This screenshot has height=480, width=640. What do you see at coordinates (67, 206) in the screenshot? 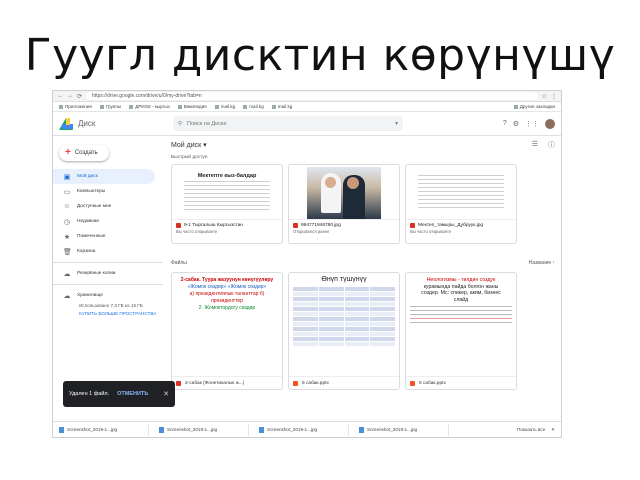
I see `shared-icon: ☺` at bounding box center [67, 206].